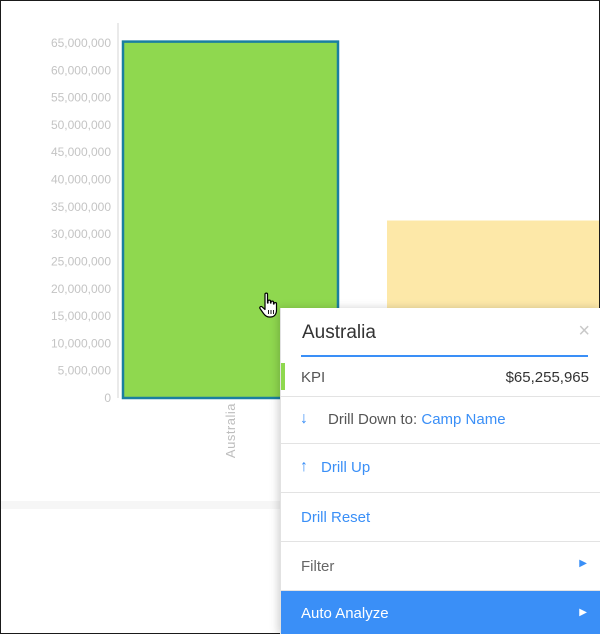 The width and height of the screenshot is (600, 634). I want to click on hand-pointer-icon, so click(268, 305).